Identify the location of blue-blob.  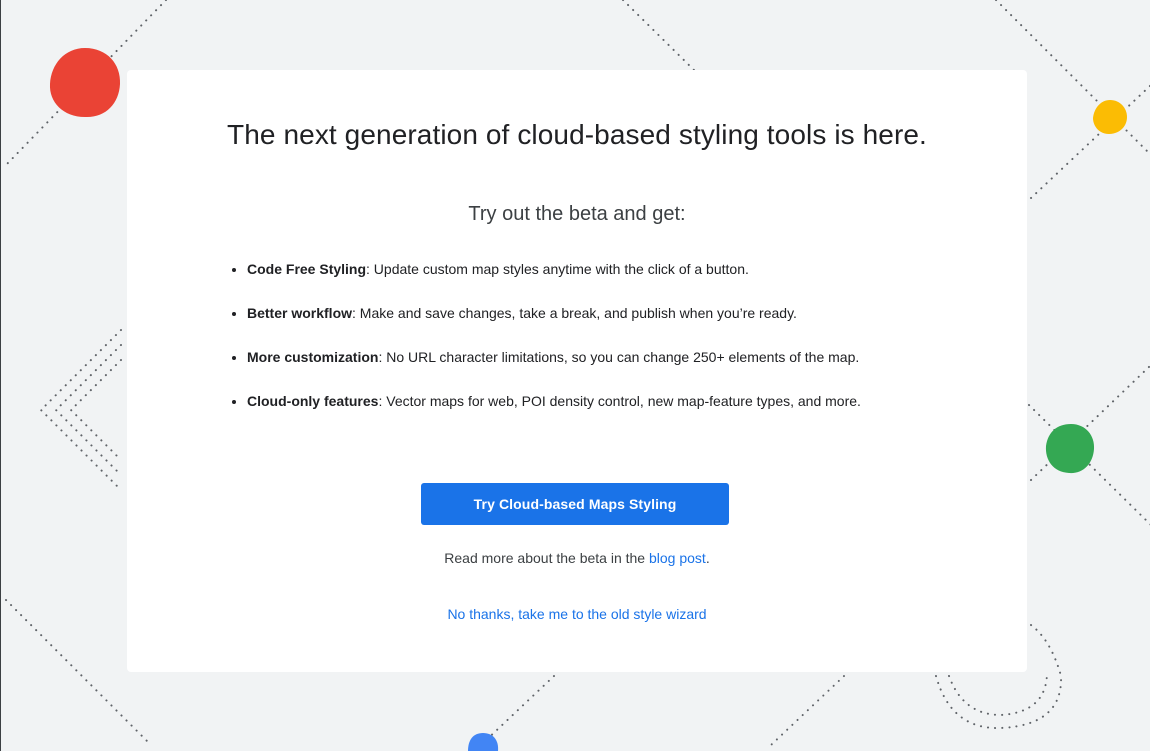
(483, 742).